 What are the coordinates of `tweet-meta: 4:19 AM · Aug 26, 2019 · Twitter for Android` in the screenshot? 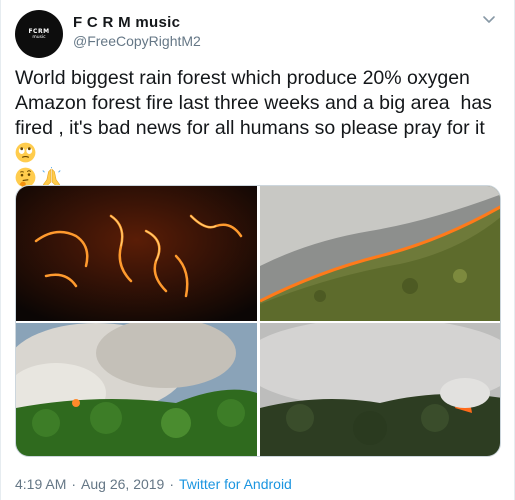 It's located at (153, 484).